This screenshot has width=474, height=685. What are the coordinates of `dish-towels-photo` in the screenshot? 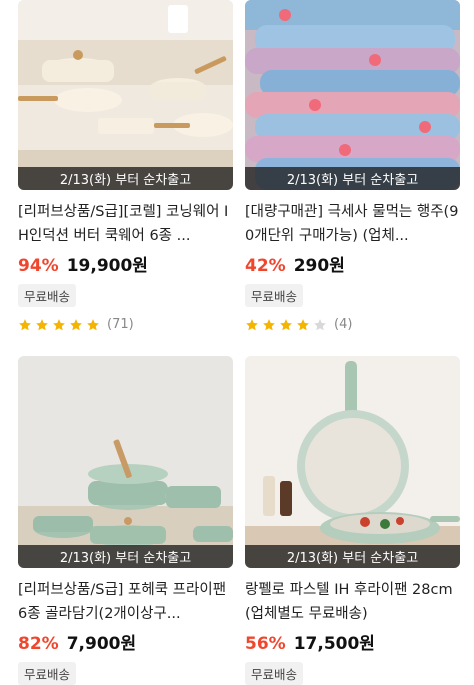 It's located at (352, 95).